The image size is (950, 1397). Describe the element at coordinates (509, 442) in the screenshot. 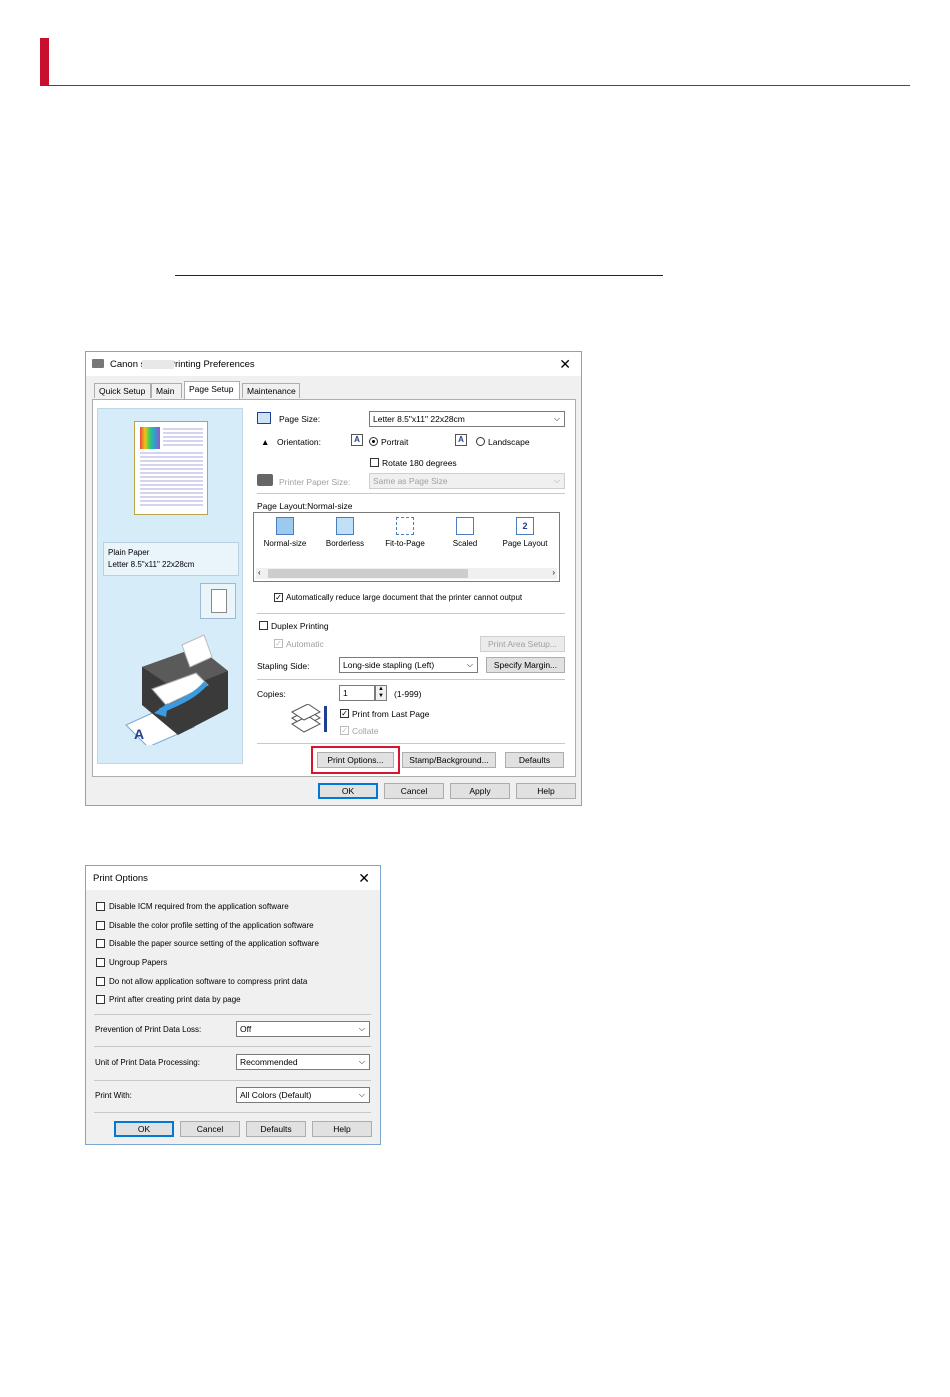

I see `landscape-label: Landscape` at that location.